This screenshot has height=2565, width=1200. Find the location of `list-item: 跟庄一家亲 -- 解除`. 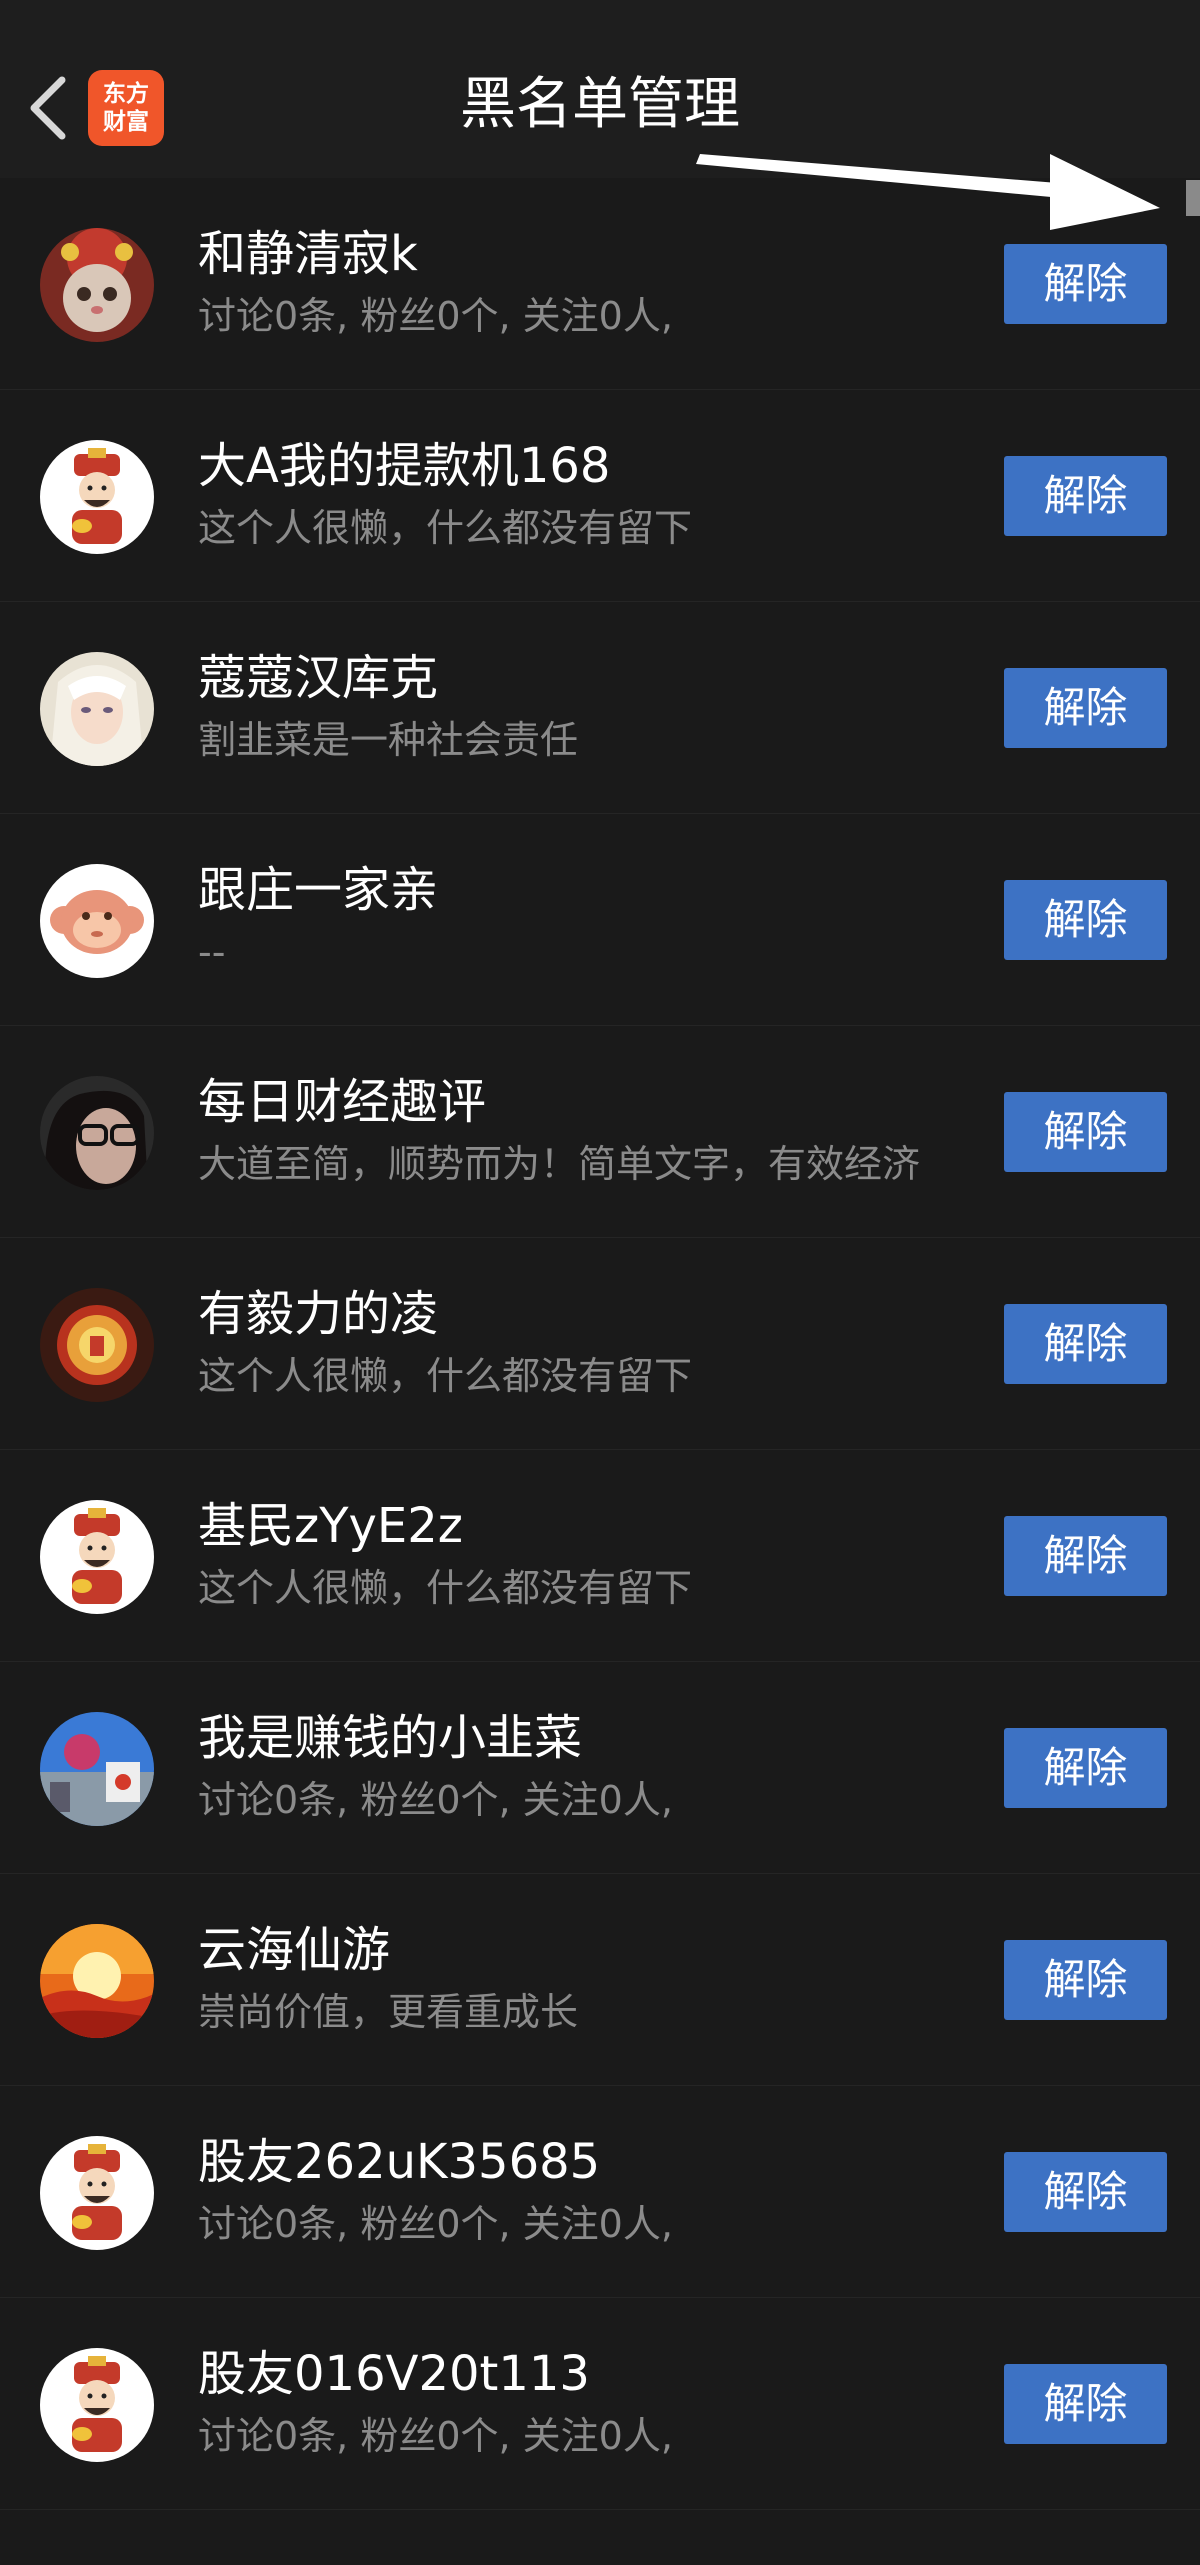

list-item: 跟庄一家亲 -- 解除 is located at coordinates (600, 920).